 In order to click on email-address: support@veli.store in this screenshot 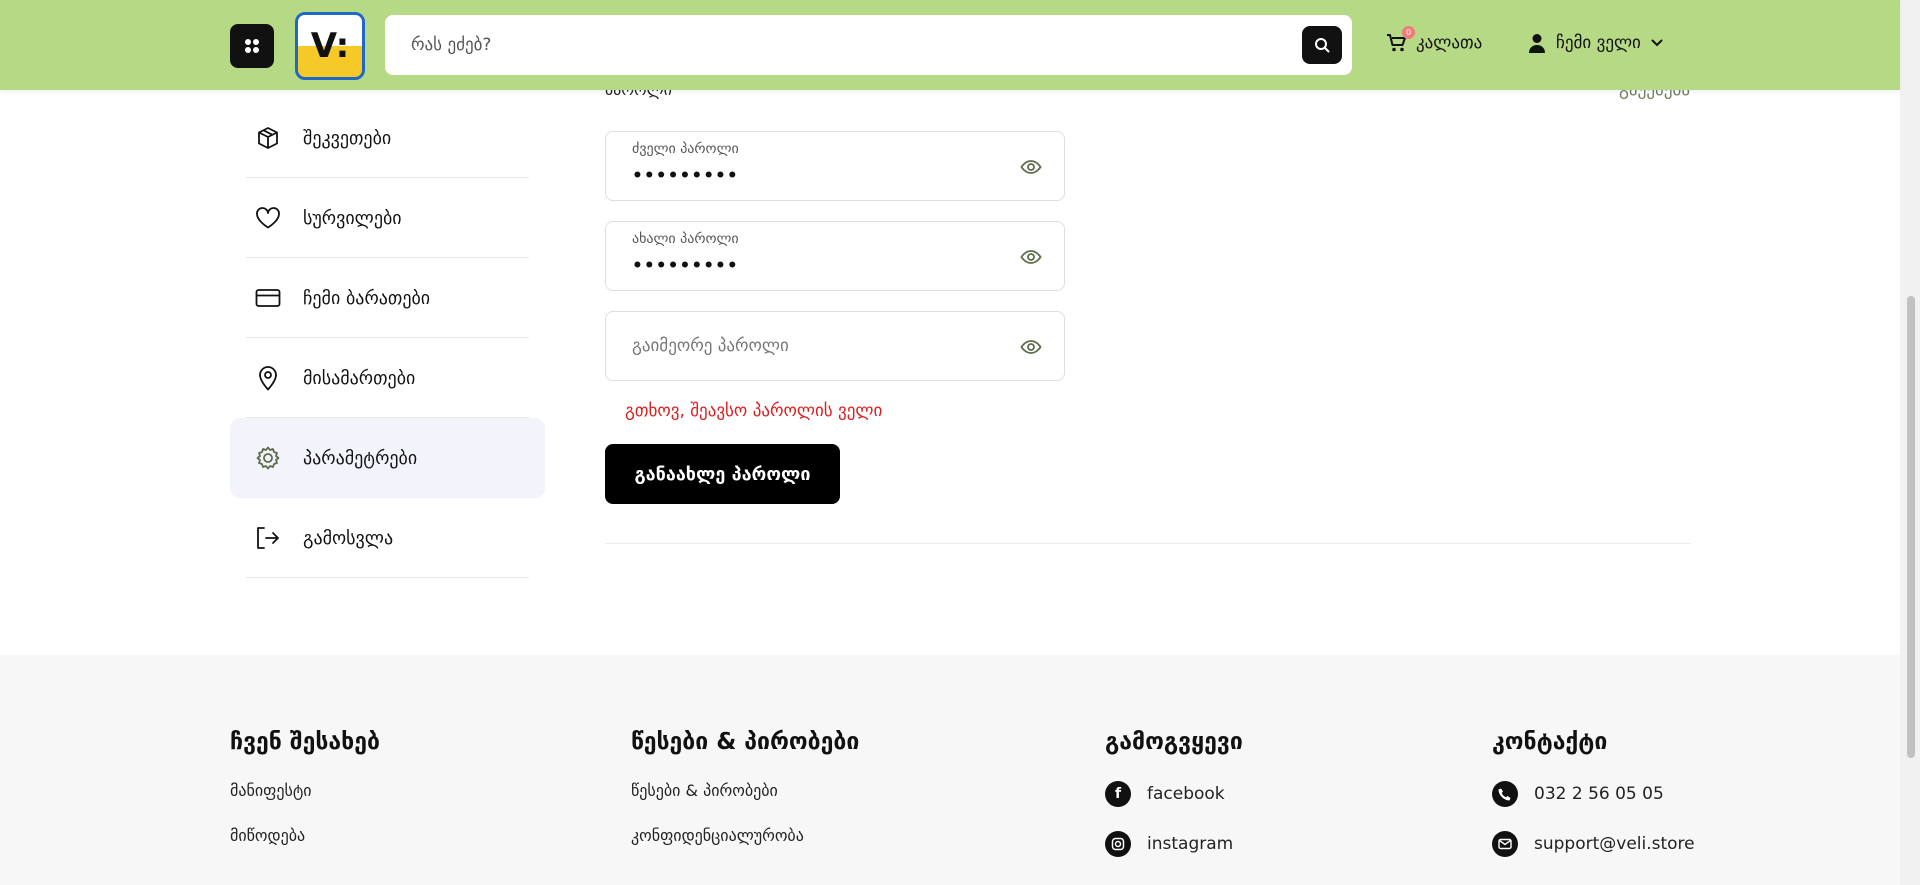, I will do `click(1614, 844)`.